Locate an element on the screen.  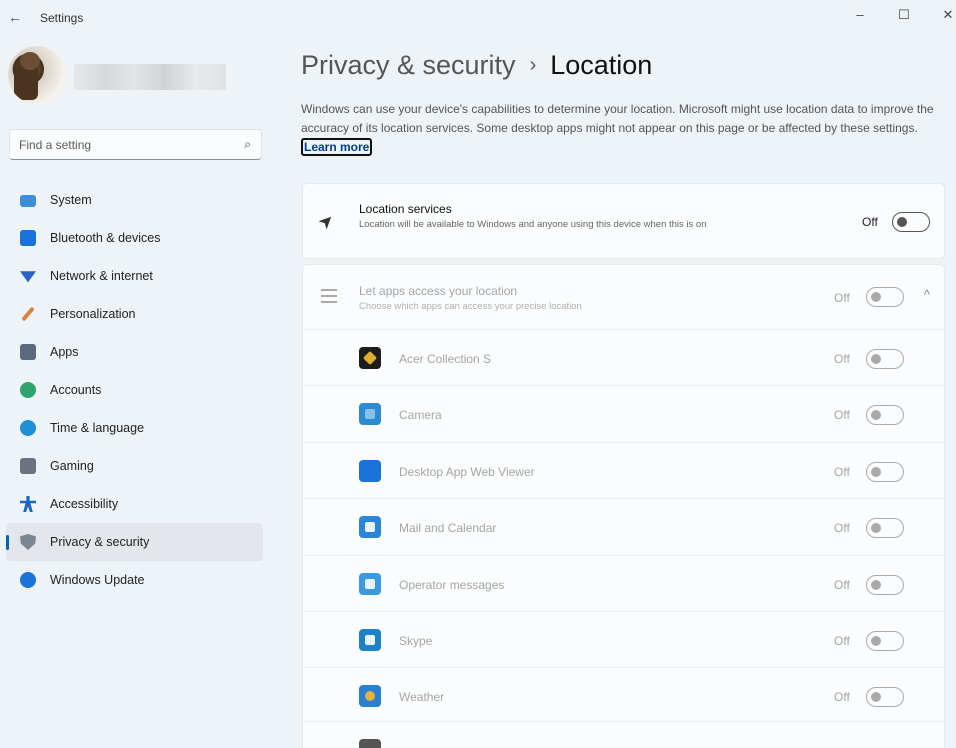
sidebar-item-network-internet: Network & internet is located at coordinates (134, 276).